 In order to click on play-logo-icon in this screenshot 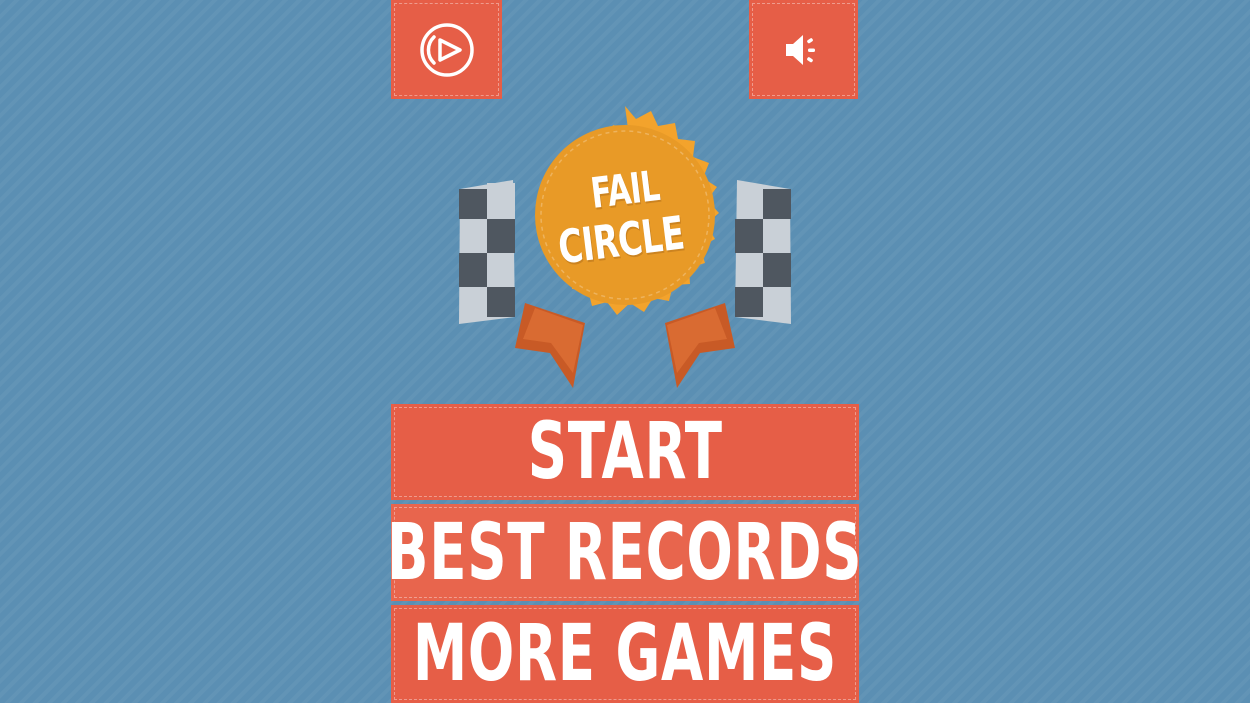, I will do `click(446, 49)`.